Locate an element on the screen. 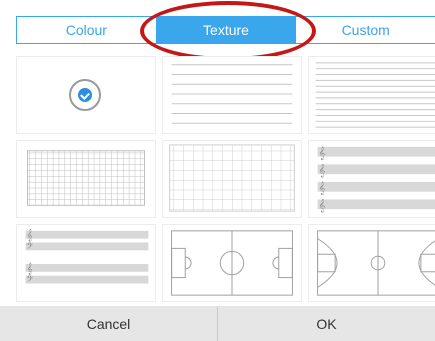 This screenshot has height=341, width=435. texture-tile-soccer-field is located at coordinates (232, 263).